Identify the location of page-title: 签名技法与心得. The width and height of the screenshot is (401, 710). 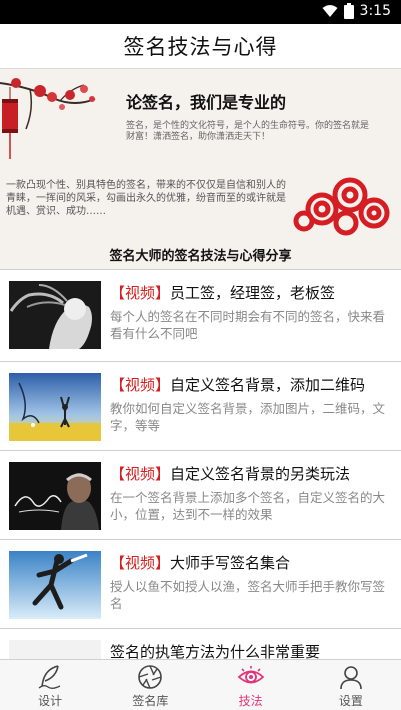
(200, 47).